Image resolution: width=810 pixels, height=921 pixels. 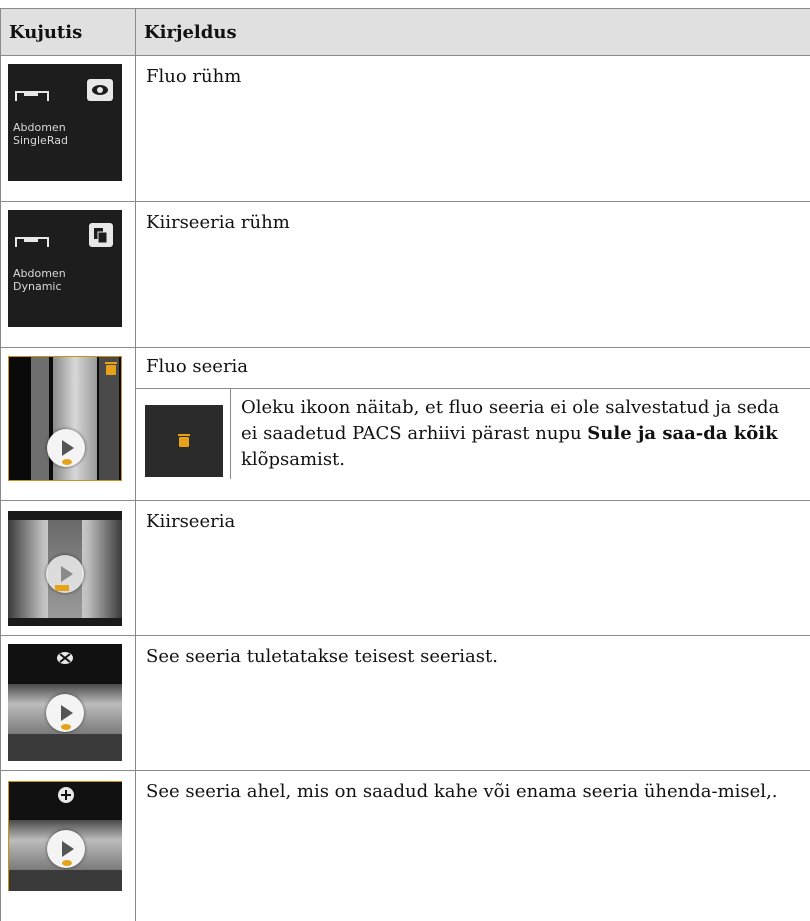 I want to click on thumbnail-label: SingleRad, so click(x=40, y=140).